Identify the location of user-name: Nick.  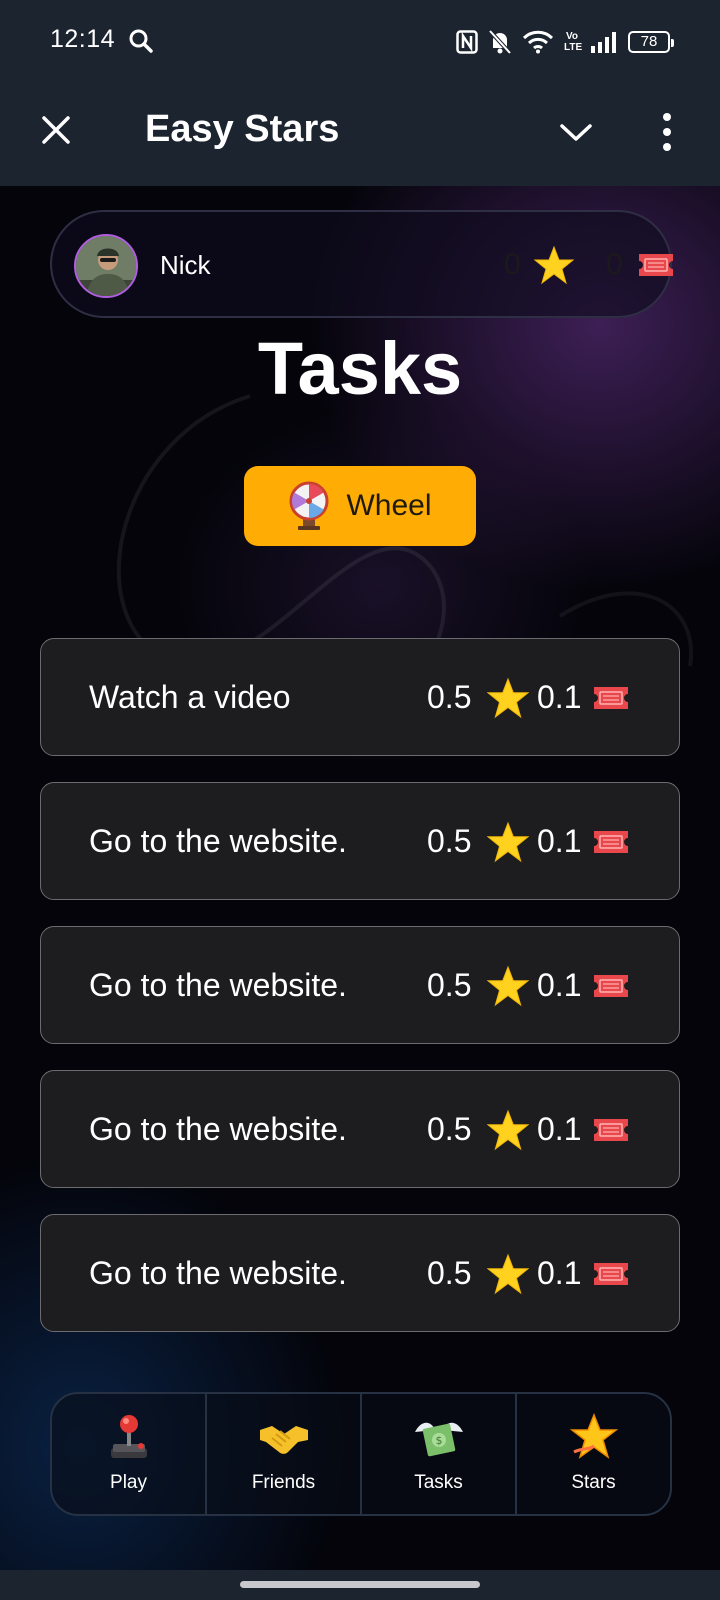
(185, 265).